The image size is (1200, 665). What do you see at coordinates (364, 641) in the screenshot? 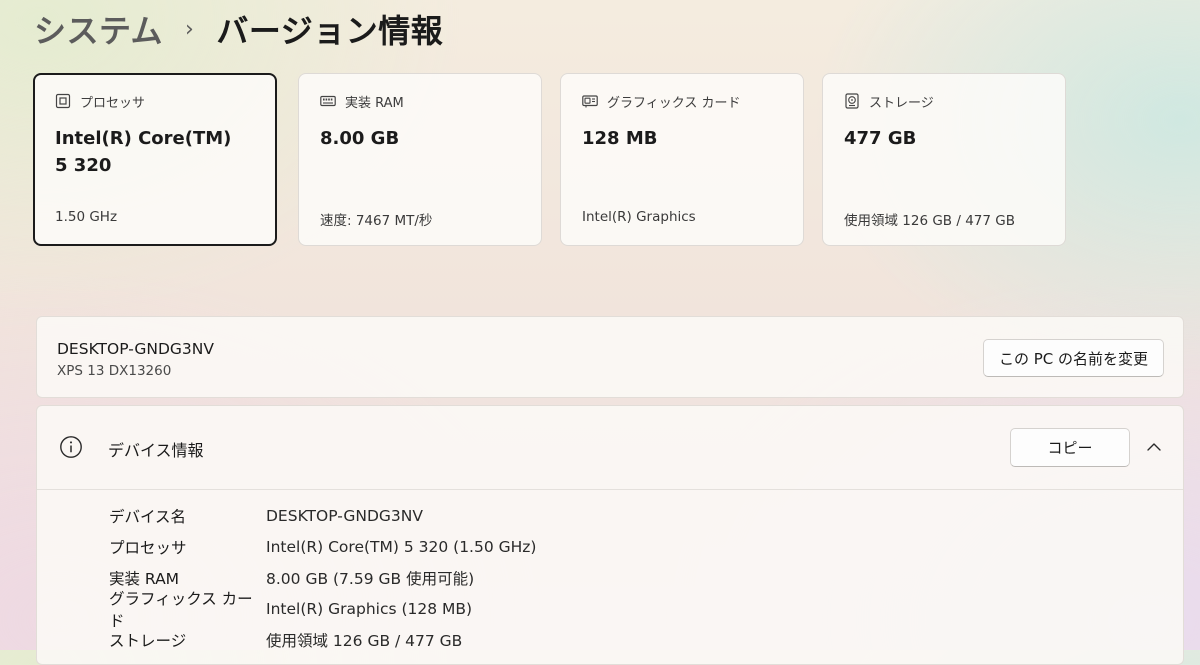
I see `spec-value: 使用領域 126 GB / 477 GB` at bounding box center [364, 641].